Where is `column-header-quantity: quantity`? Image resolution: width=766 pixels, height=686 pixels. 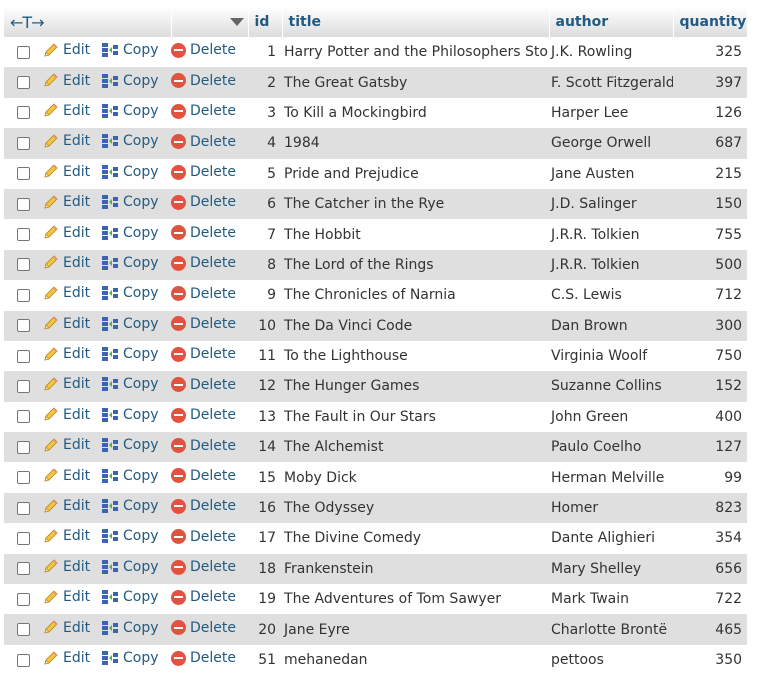
column-header-quantity: quantity is located at coordinates (710, 22).